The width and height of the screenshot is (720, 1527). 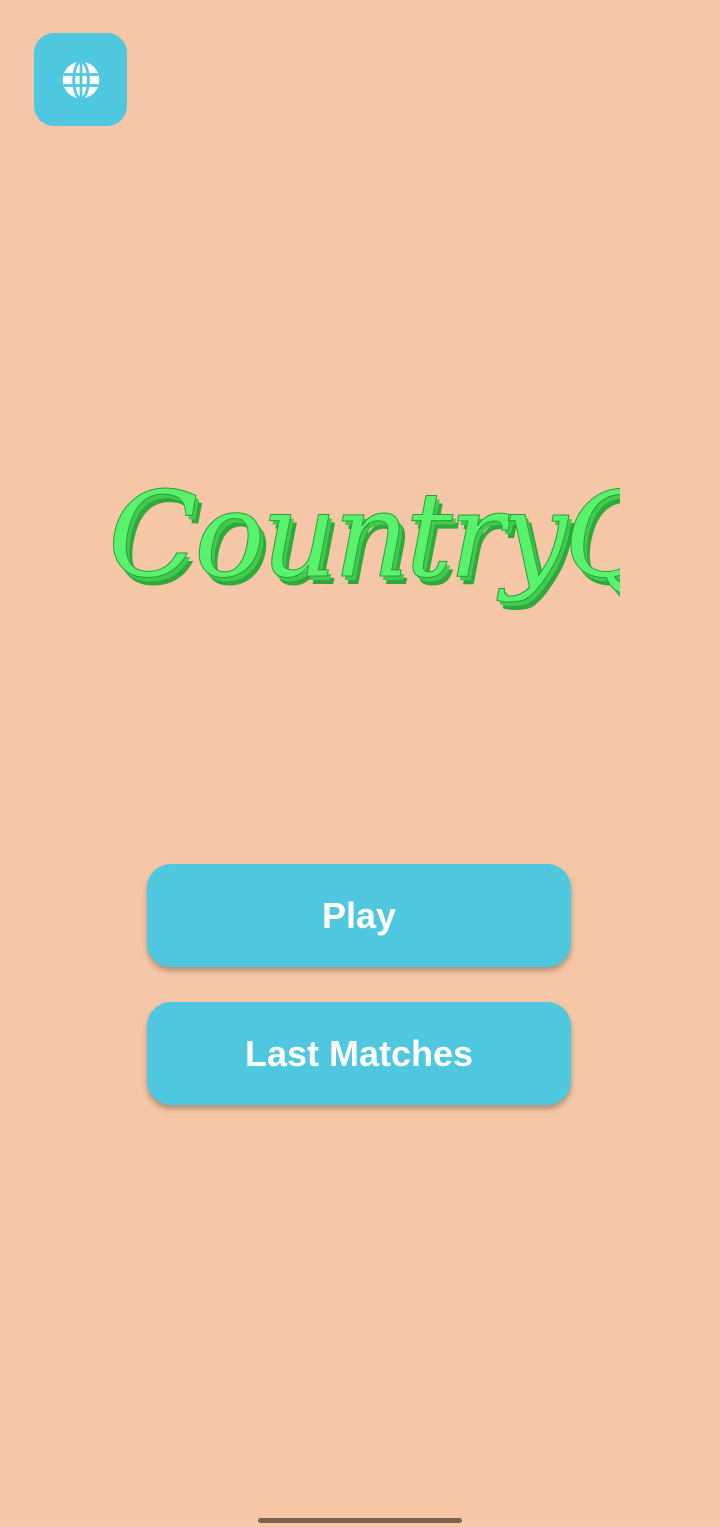 I want to click on last-matches-button-label: Last Matches, so click(x=359, y=1053).